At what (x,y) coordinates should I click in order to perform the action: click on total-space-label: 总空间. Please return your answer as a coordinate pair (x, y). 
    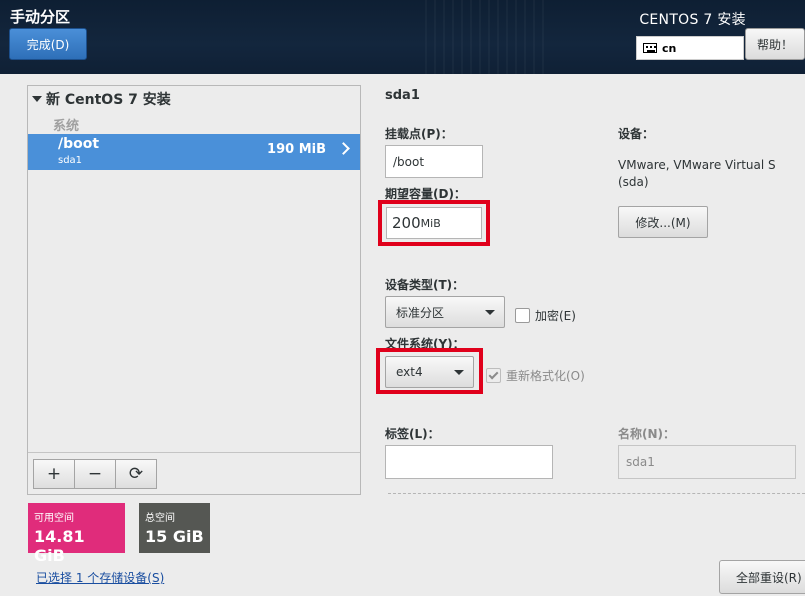
    Looking at the image, I should click on (160, 518).